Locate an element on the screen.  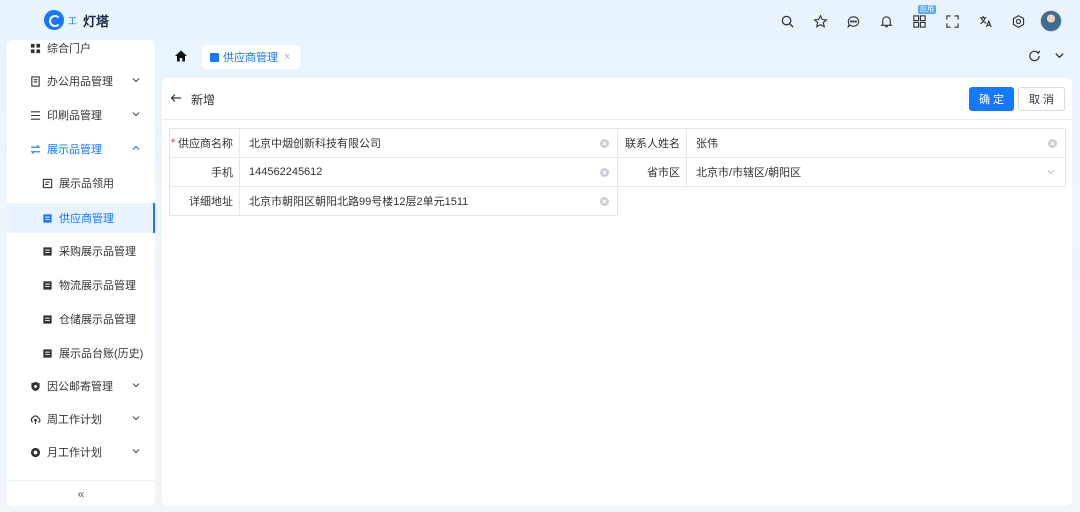
sidebar-item-label: 物流展示品管理 is located at coordinates (97, 286).